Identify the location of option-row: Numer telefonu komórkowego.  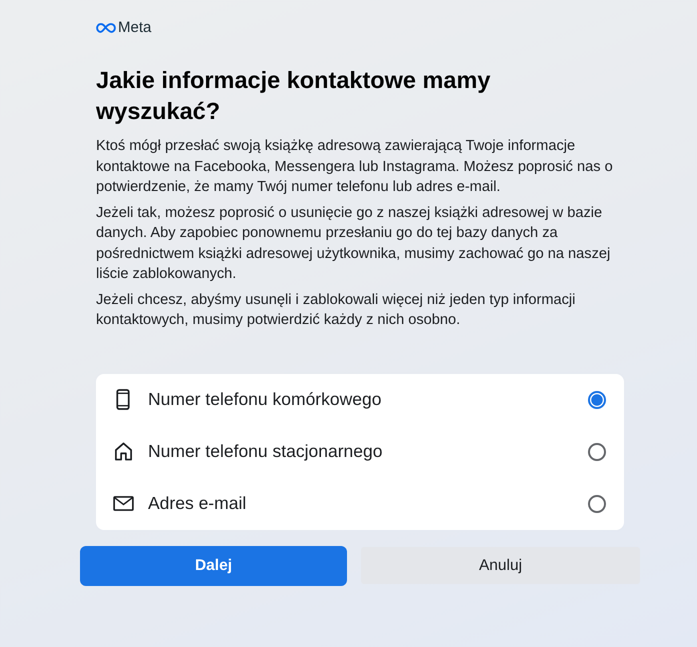
(360, 400).